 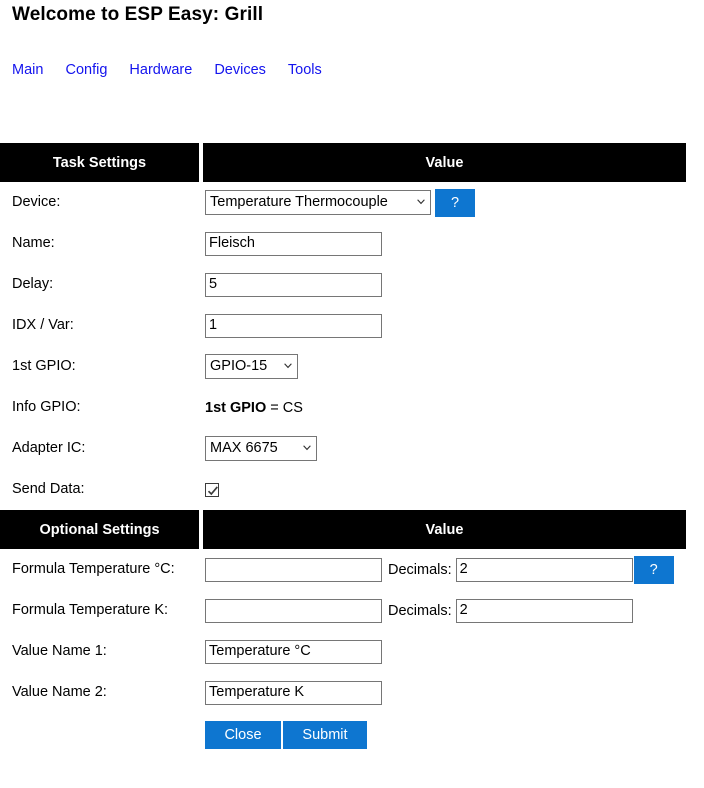 I want to click on form-actions: Close Submit, so click(x=286, y=735).